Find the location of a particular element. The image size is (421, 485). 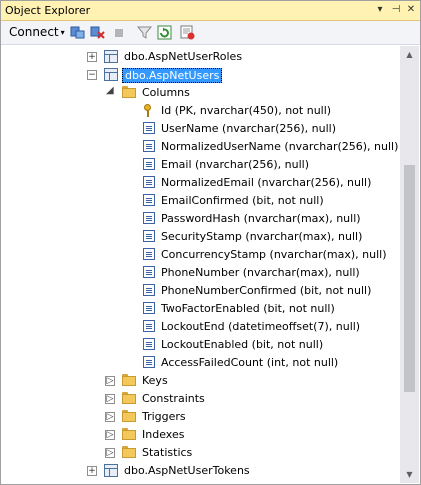

tree-node-label: Constraints is located at coordinates (173, 398).